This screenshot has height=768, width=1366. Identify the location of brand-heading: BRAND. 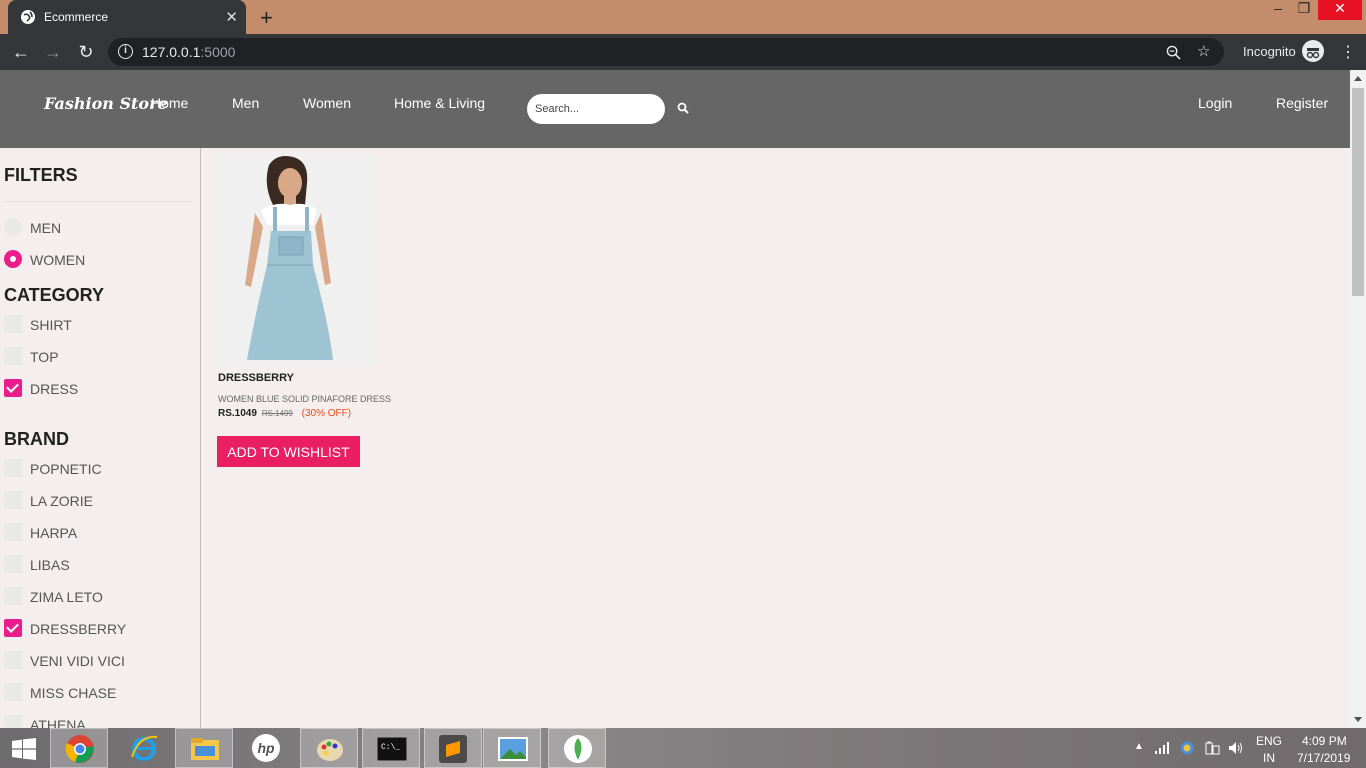
(36, 439).